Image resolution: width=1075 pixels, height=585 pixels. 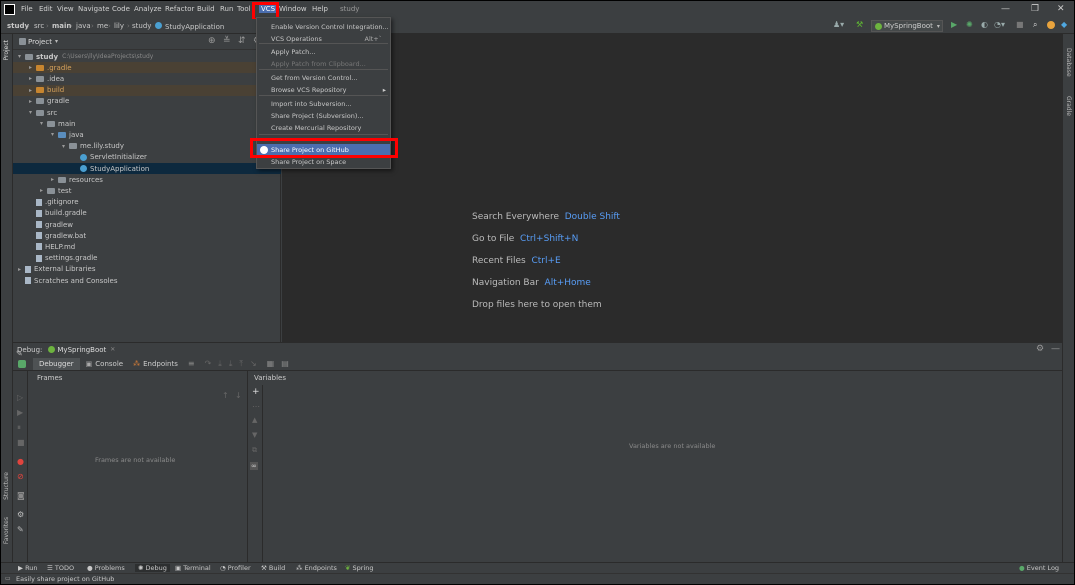 I want to click on menu-run: Run, so click(x=226, y=9).